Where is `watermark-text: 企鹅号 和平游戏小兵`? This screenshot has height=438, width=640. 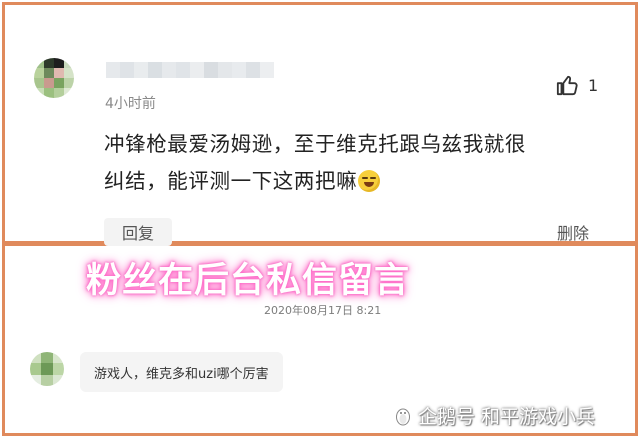
watermark-text: 企鹅号 和平游戏小兵 is located at coordinates (507, 417).